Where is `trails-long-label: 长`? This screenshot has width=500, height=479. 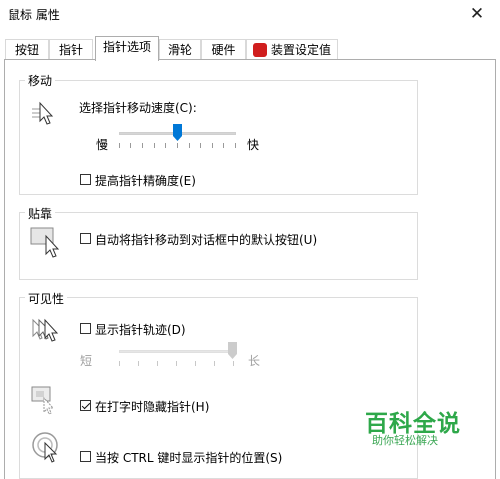
trails-long-label: 长 is located at coordinates (254, 361).